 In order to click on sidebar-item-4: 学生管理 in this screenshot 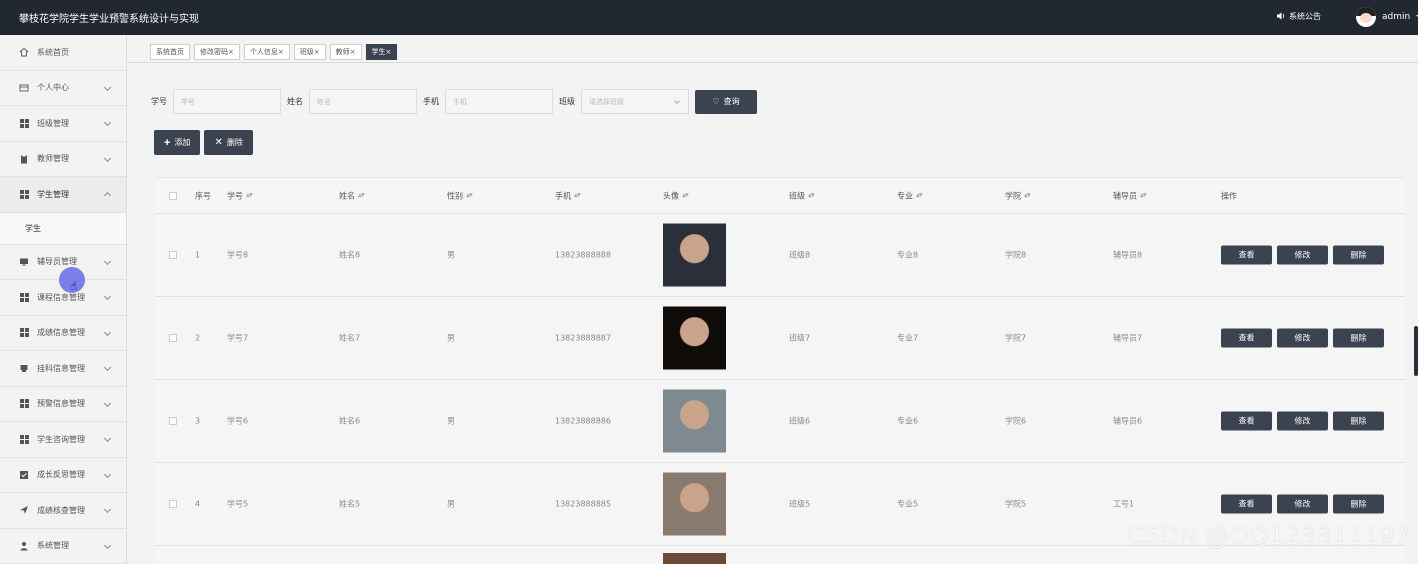, I will do `click(63, 195)`.